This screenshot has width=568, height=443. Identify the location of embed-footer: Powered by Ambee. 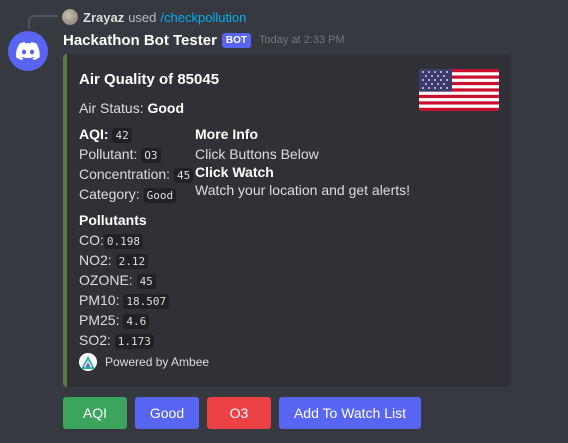
(144, 362).